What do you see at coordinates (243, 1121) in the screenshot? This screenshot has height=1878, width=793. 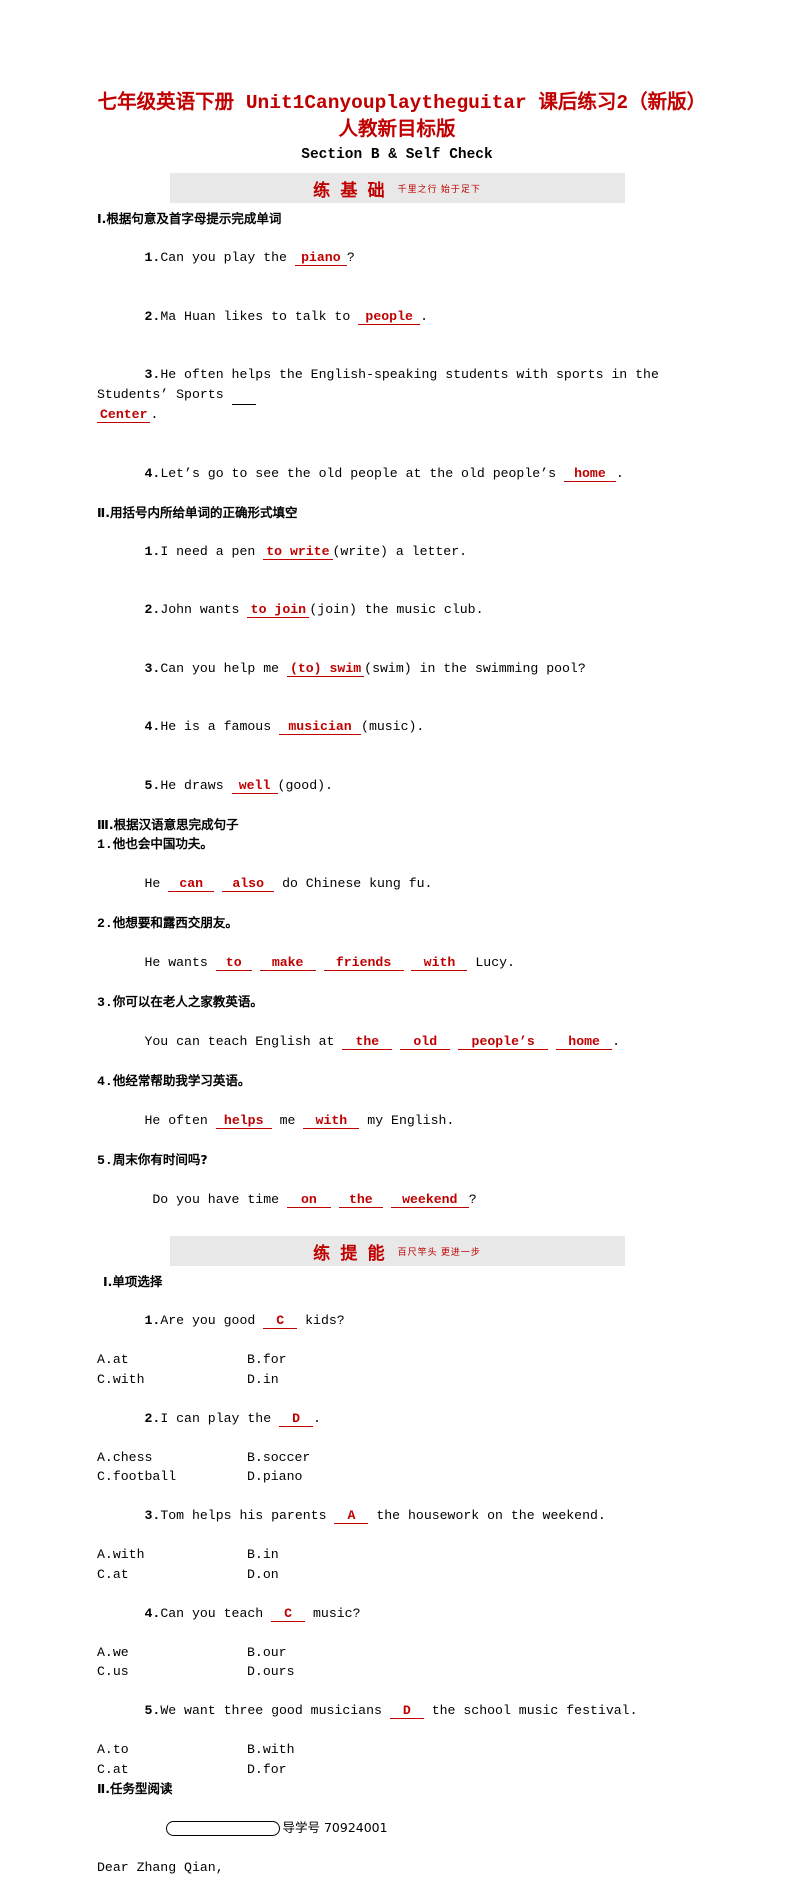 I see `answer-blank: helps` at bounding box center [243, 1121].